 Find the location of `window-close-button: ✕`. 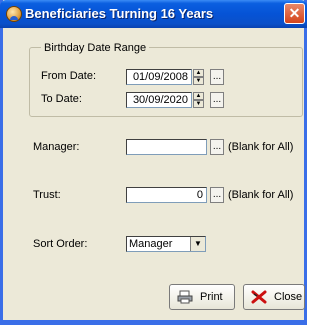

window-close-button: ✕ is located at coordinates (294, 13).